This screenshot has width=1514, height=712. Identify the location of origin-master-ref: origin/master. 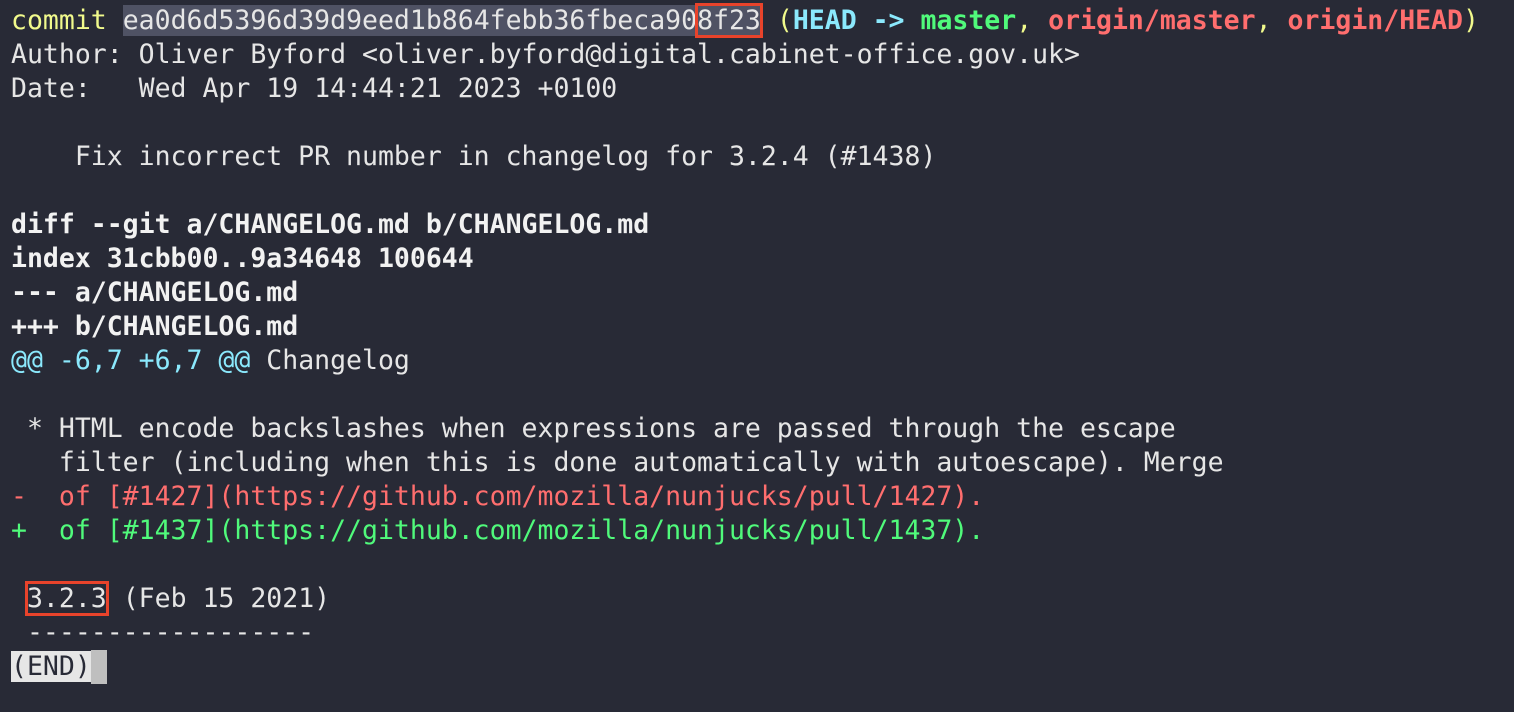
(1152, 20).